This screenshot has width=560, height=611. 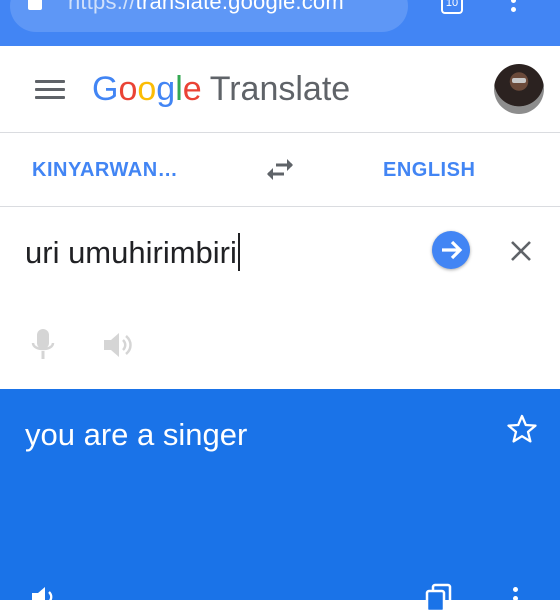 I want to click on url-host: translate.google.com, so click(x=239, y=7).